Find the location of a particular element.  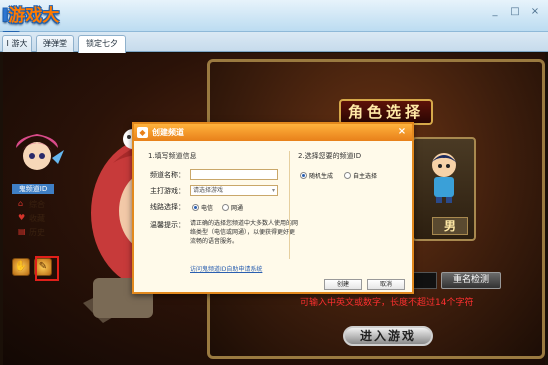

radio-label: 网通 is located at coordinates (237, 208).